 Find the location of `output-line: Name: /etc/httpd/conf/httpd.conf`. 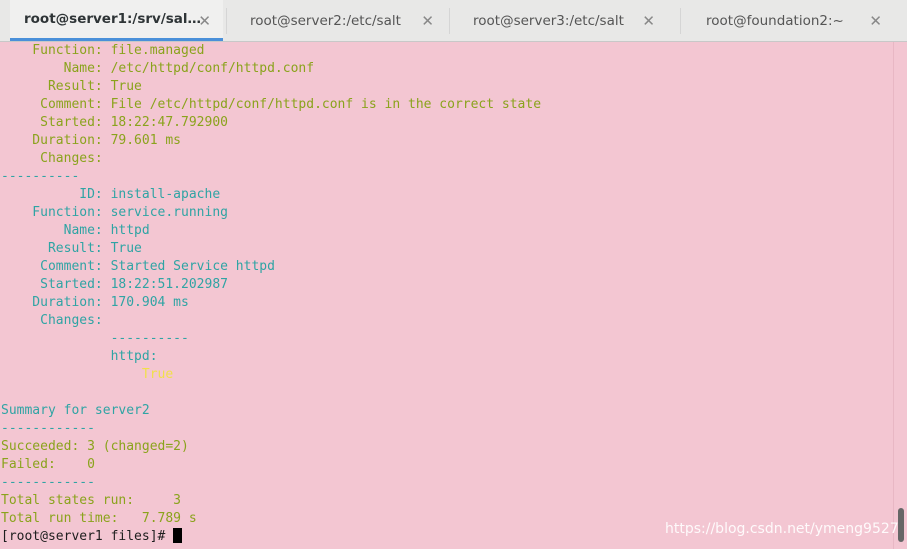

output-line: Name: /etc/httpd/conf/httpd.conf is located at coordinates (158, 68).